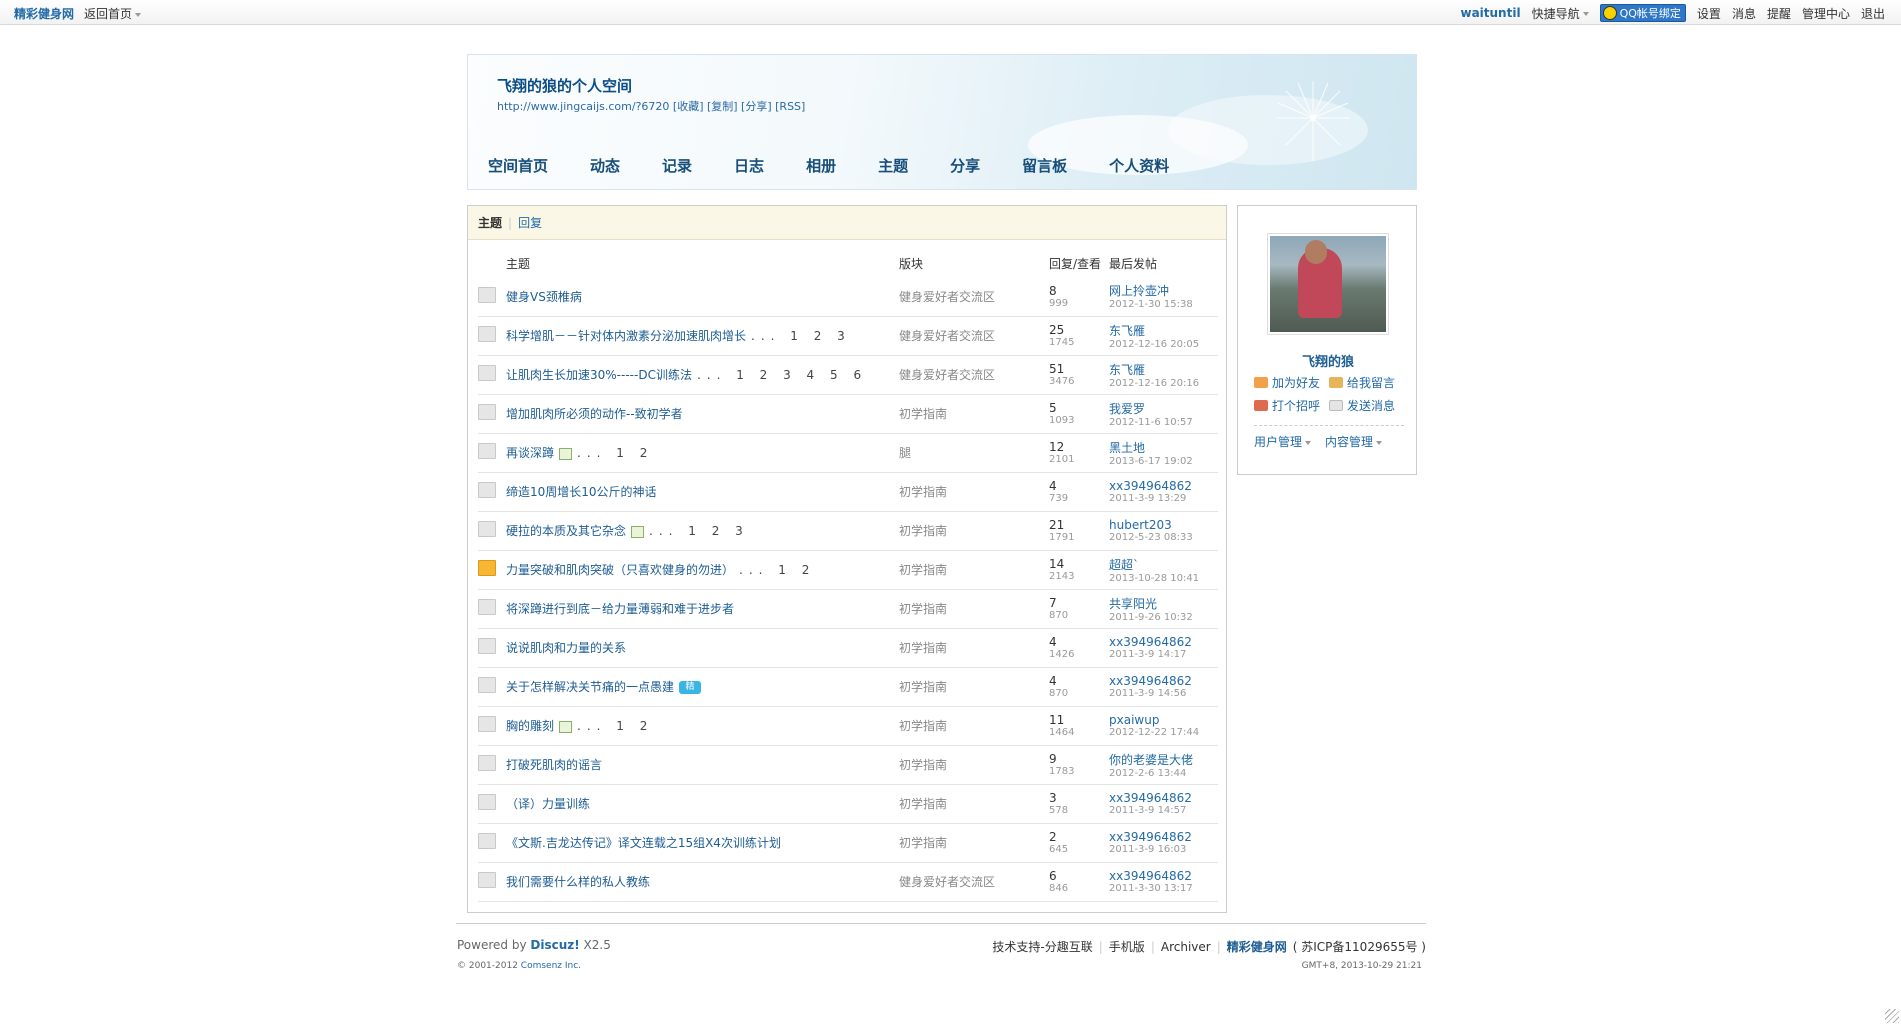 The height and width of the screenshot is (1025, 1901). What do you see at coordinates (544, 297) in the screenshot?
I see `thread-title-link: 健身VS颈椎病` at bounding box center [544, 297].